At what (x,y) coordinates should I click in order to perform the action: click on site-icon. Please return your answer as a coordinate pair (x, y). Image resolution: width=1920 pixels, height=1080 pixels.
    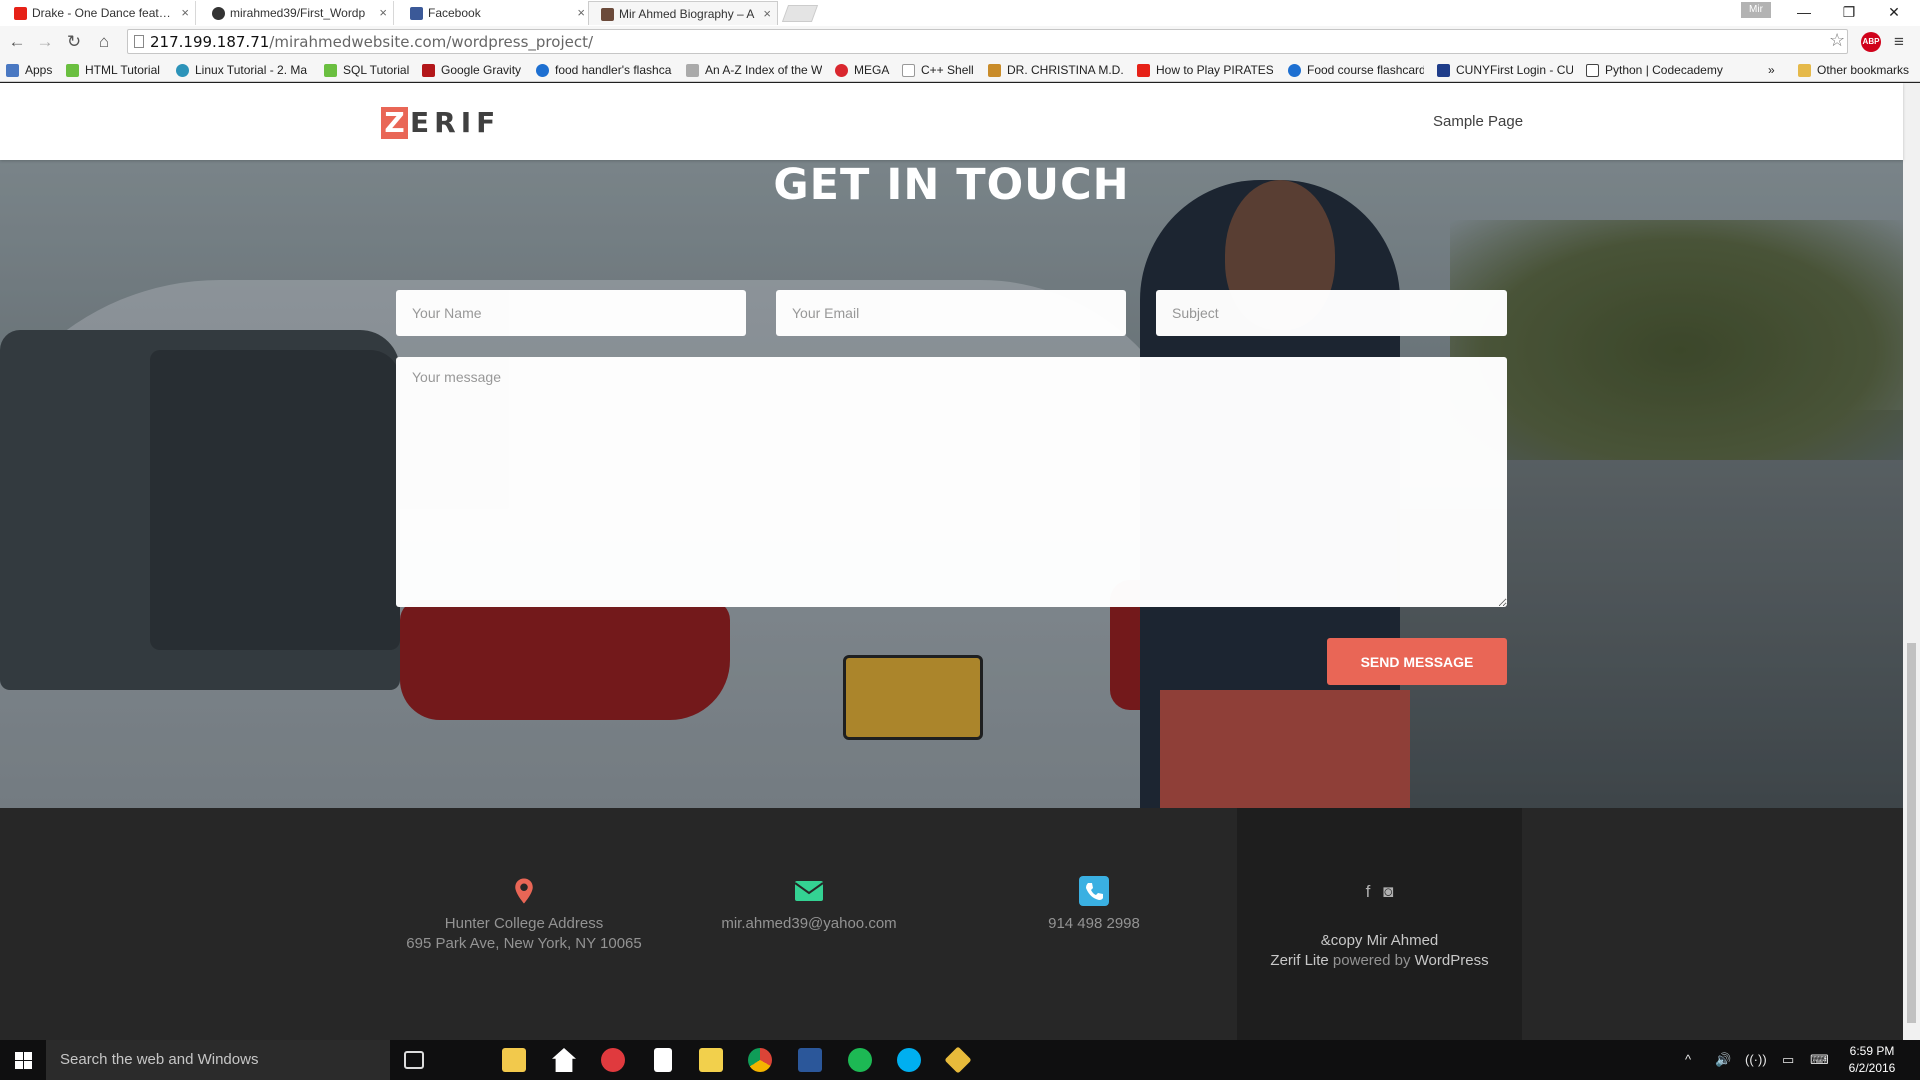
    Looking at the image, I should click on (994, 70).